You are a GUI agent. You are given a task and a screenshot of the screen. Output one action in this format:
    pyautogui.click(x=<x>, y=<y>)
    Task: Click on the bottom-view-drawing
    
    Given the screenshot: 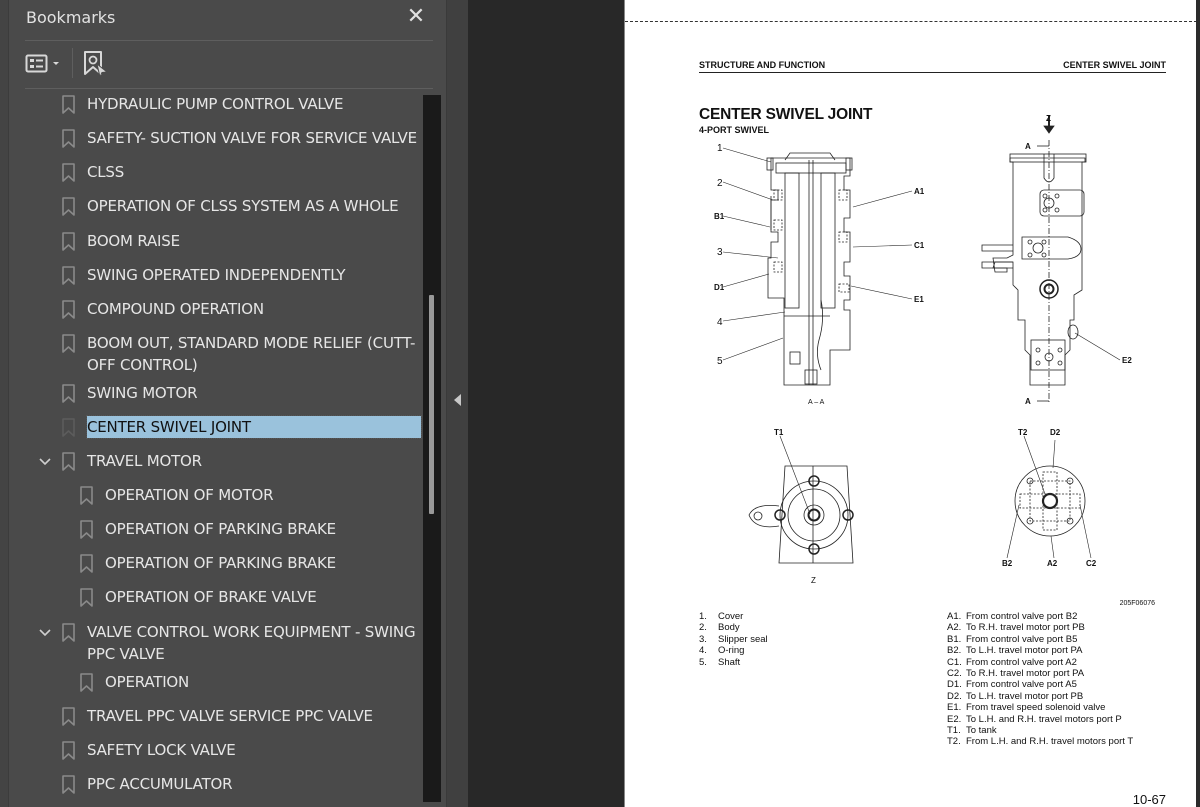 What is the action you would take?
    pyautogui.click(x=1050, y=501)
    